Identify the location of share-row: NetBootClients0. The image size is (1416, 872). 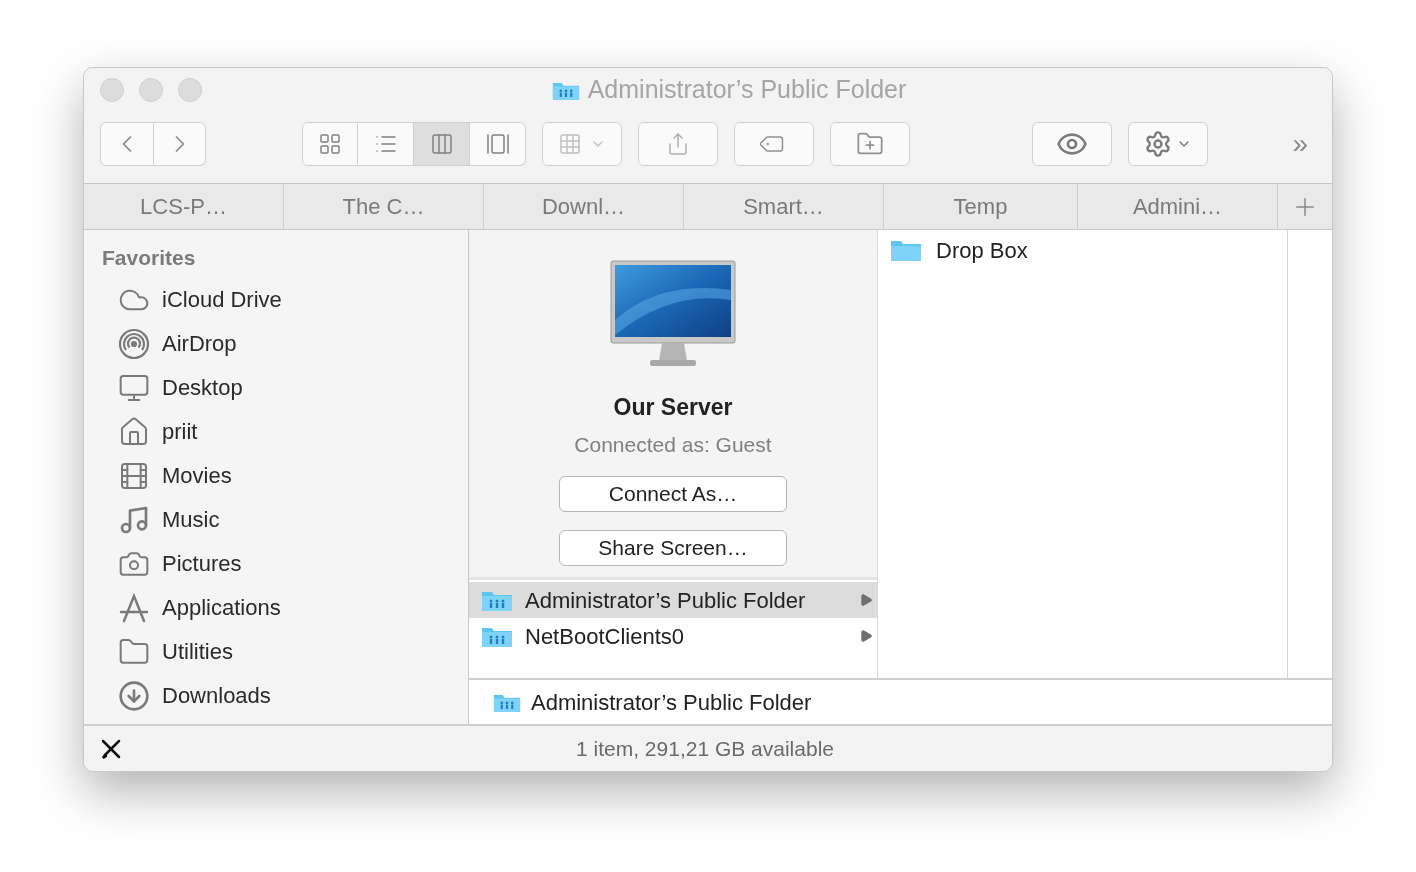
(673, 636).